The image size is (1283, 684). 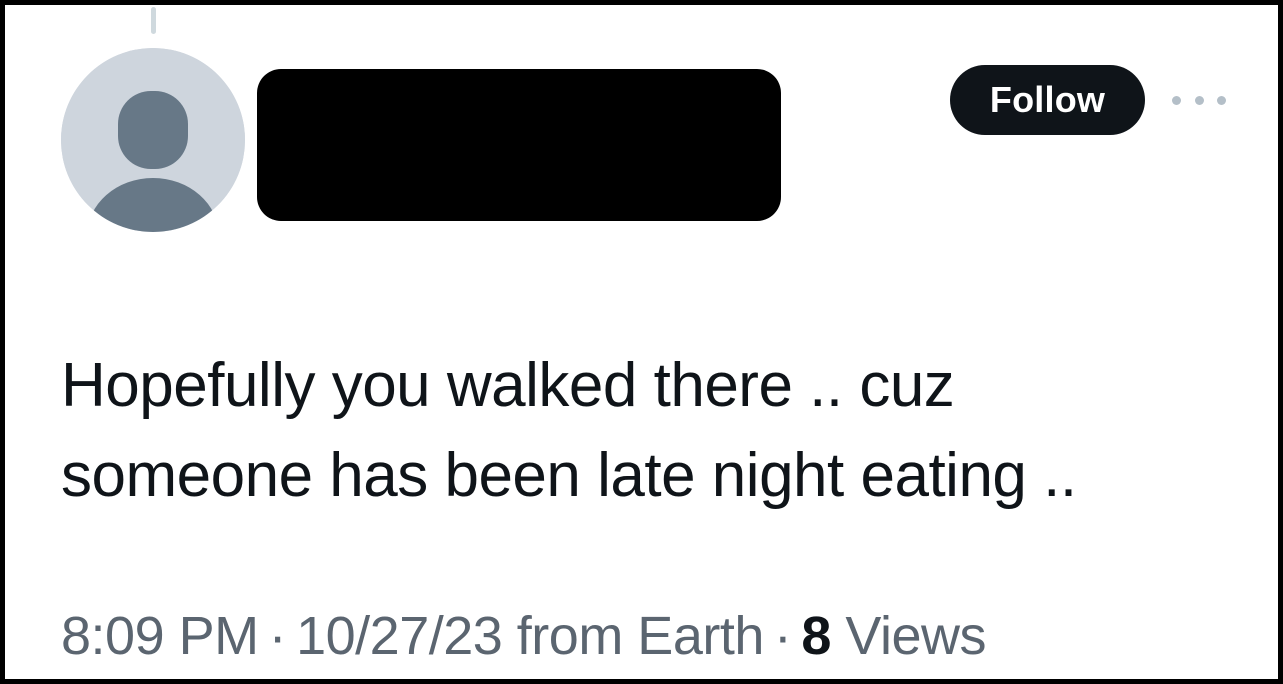 I want to click on redacted-username, so click(x=519, y=145).